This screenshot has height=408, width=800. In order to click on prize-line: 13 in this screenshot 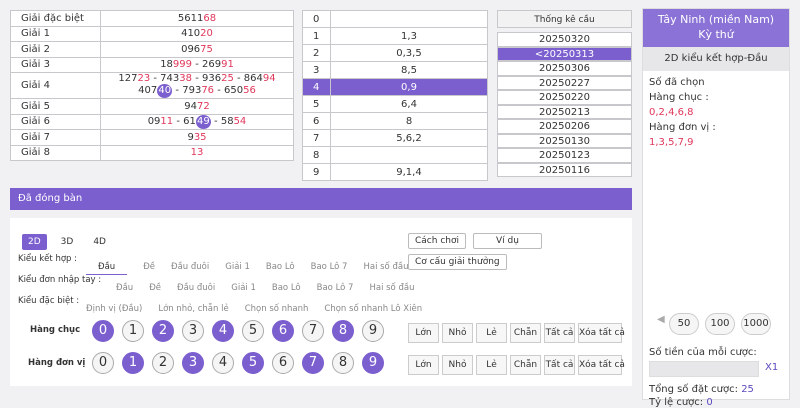, I will do `click(197, 152)`.